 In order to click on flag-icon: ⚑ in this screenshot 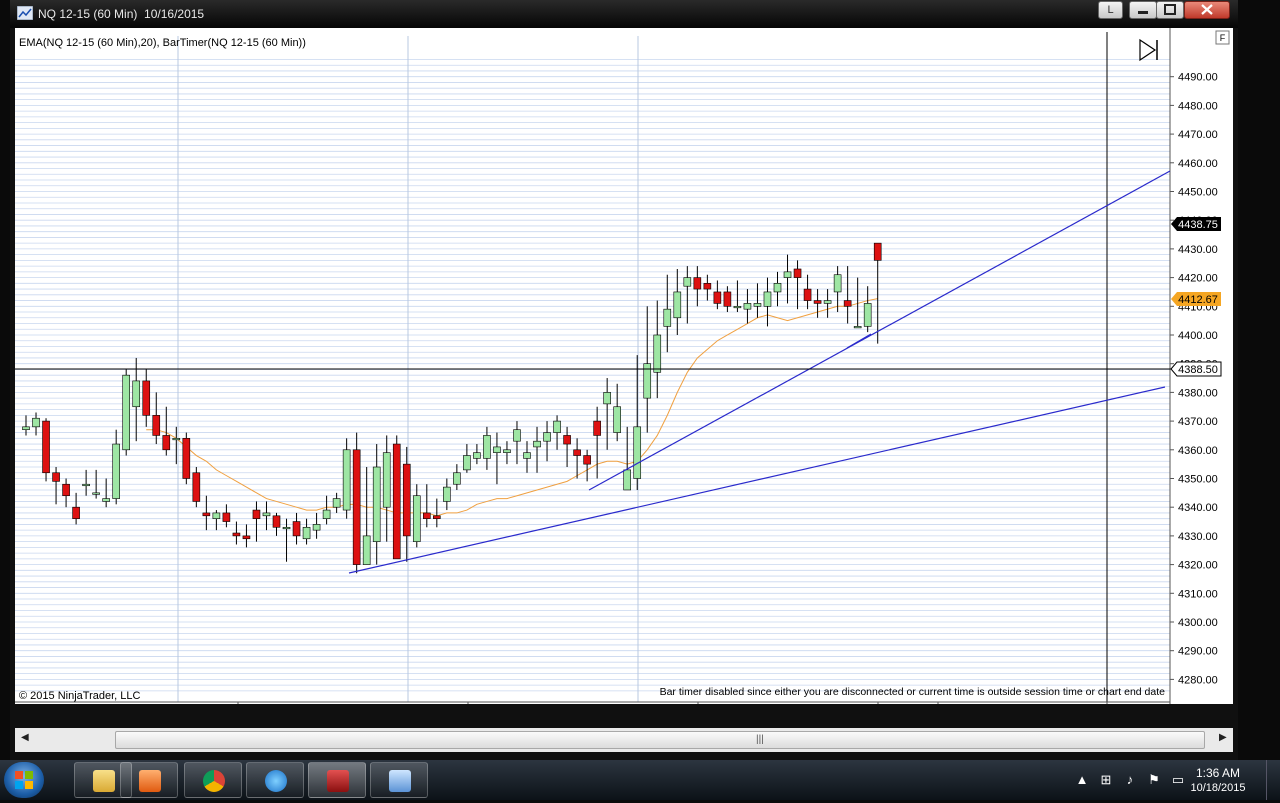, I will do `click(1154, 780)`.